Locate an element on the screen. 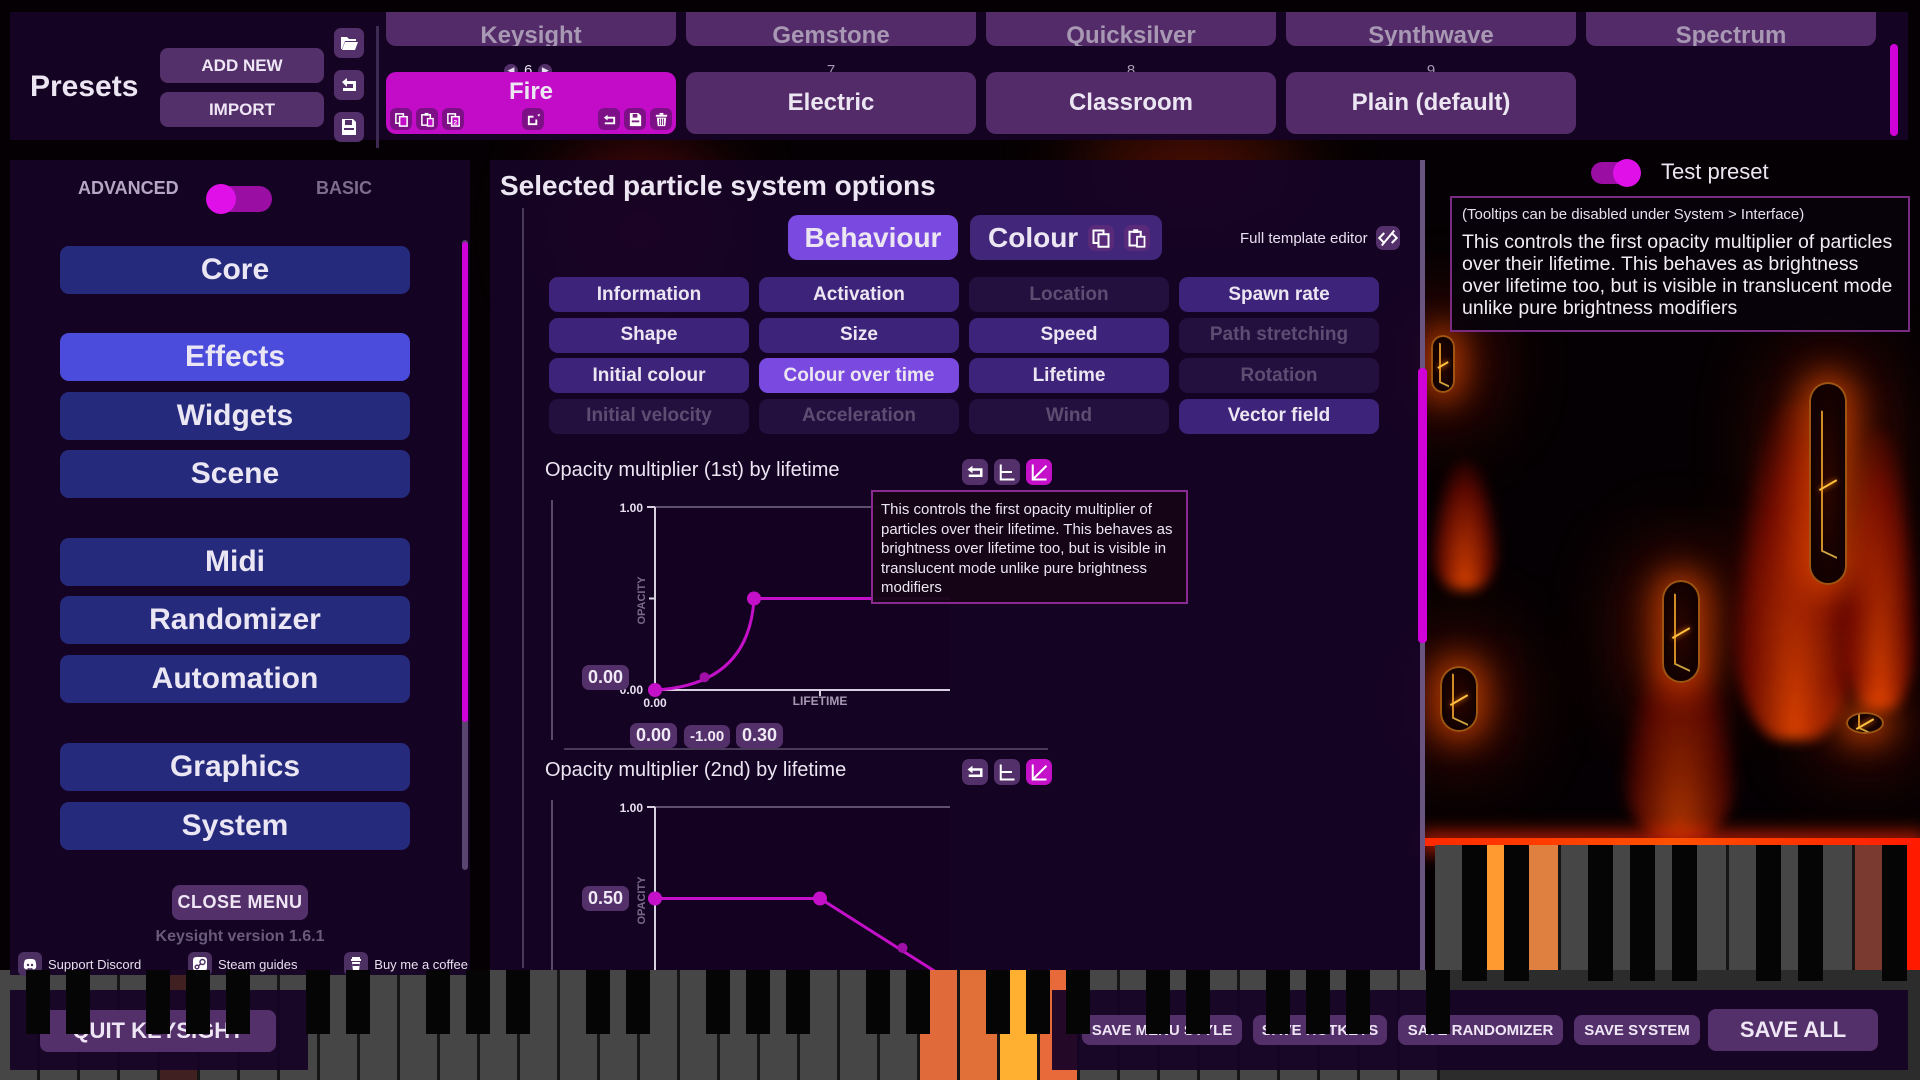  tab-colour: Colour is located at coordinates (1066, 237).